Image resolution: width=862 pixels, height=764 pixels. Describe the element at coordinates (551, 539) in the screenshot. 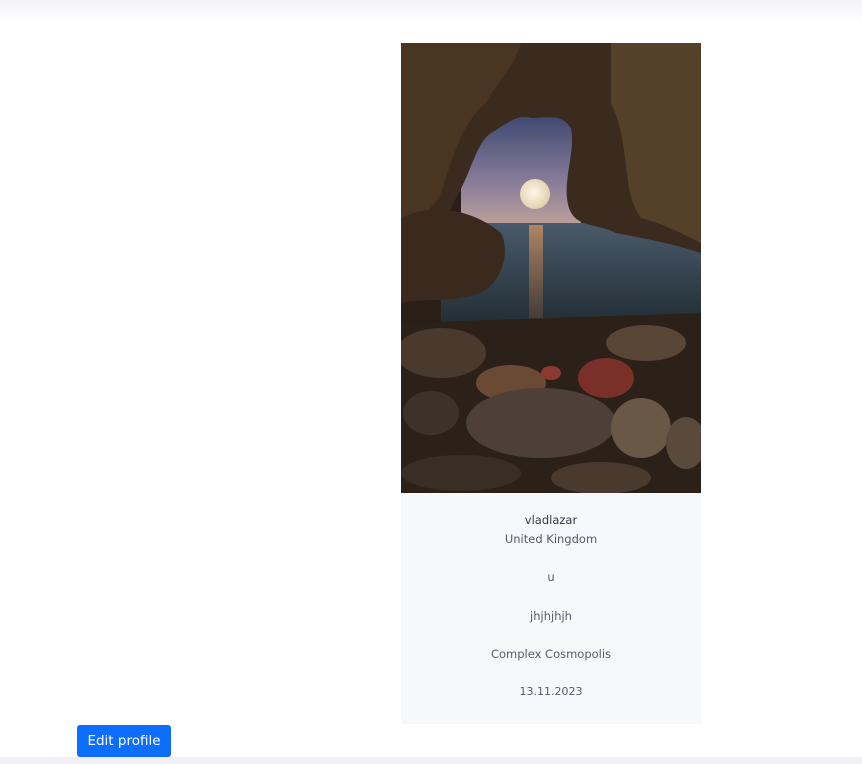

I see `country: United Kingdom` at that location.